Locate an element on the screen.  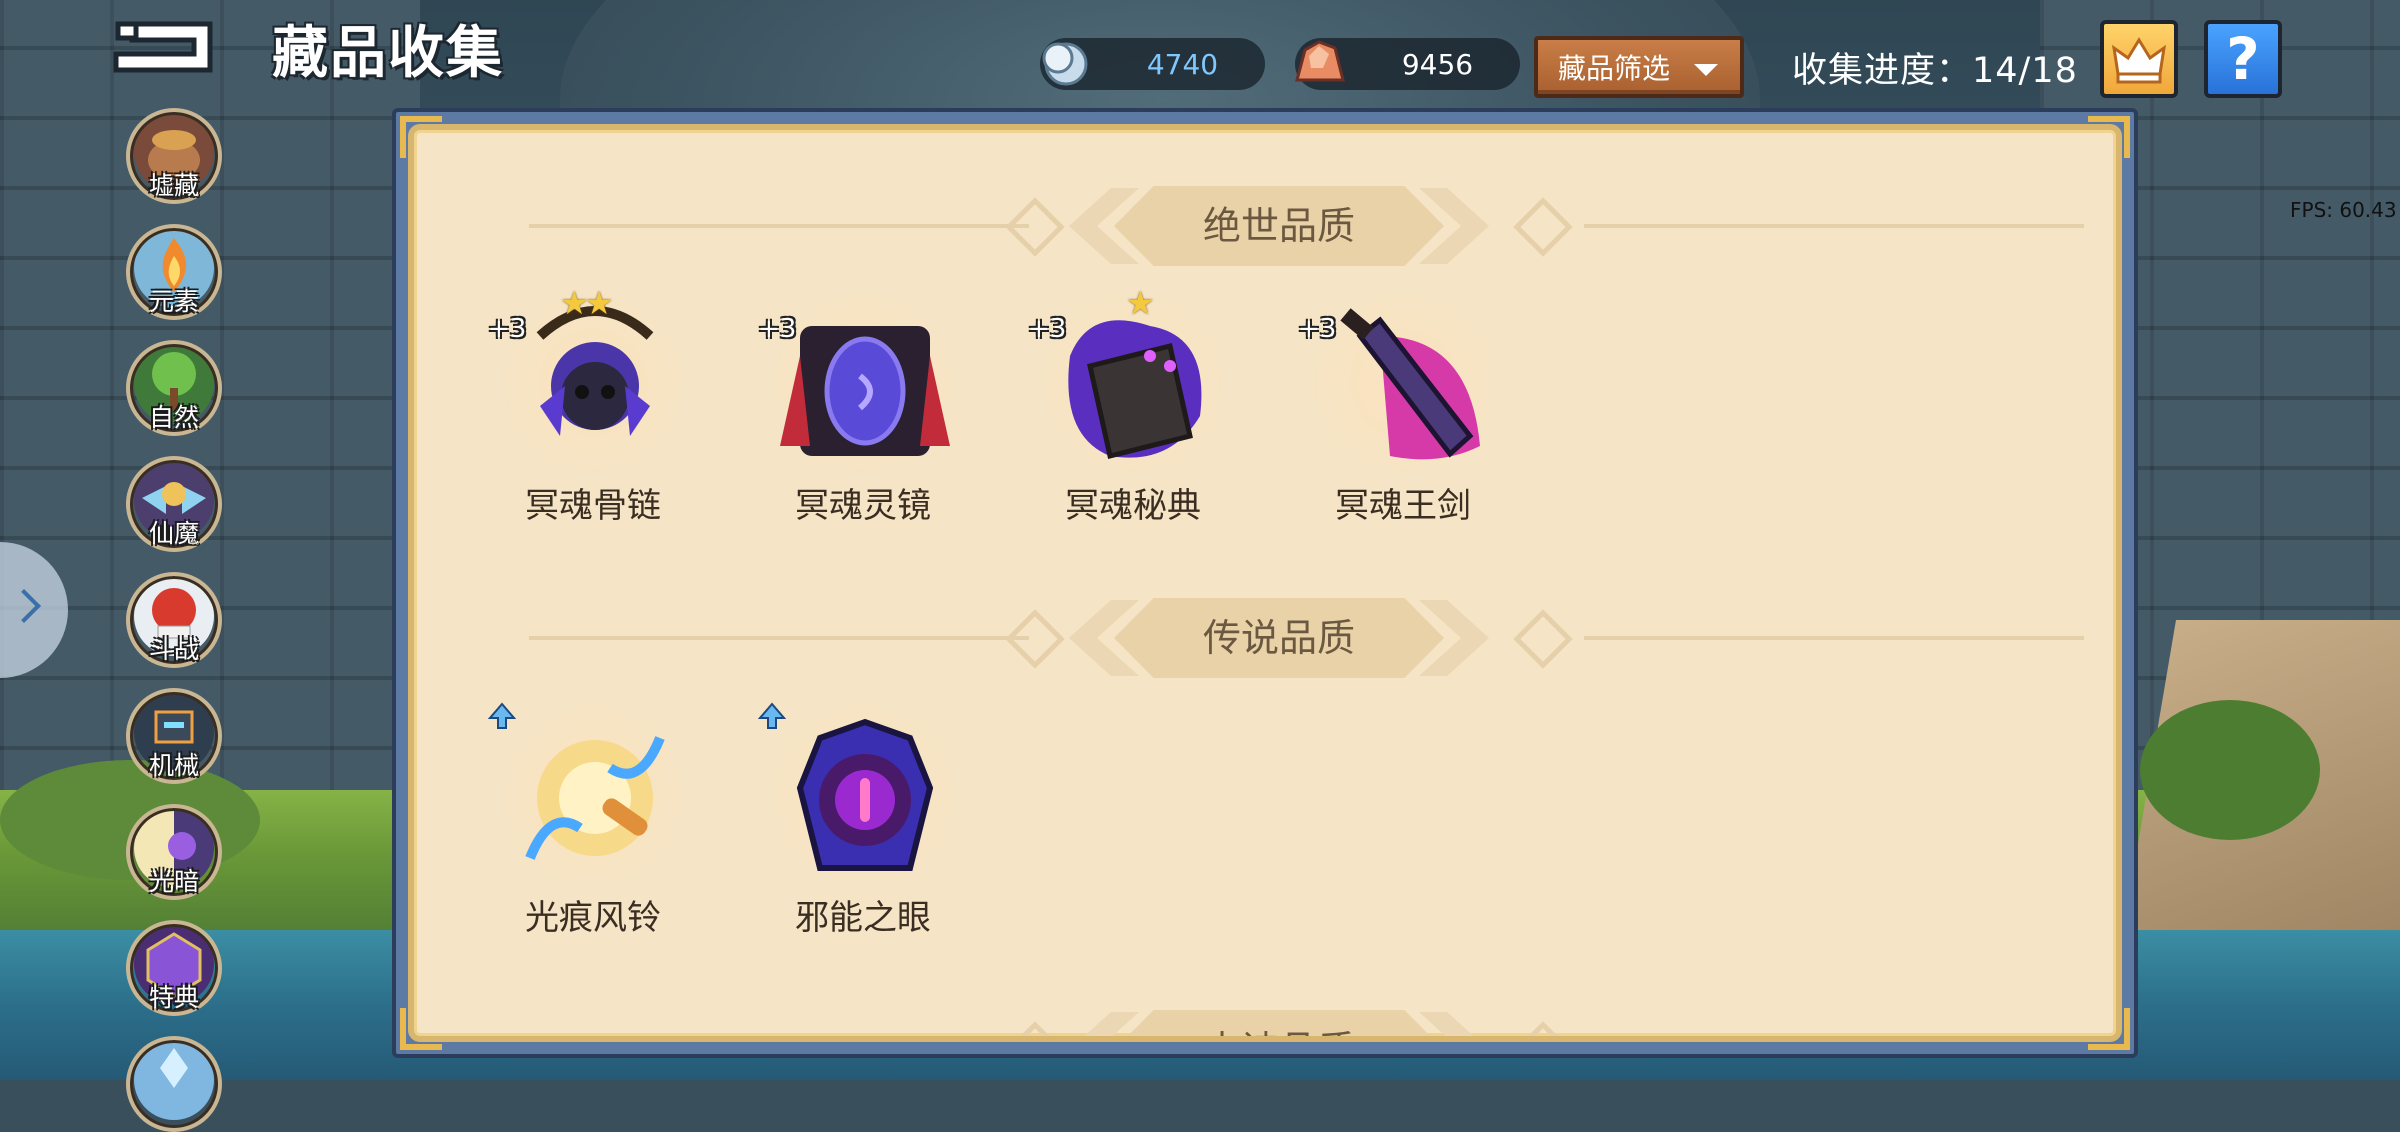
filter-label: 藏品筛选 is located at coordinates (1614, 68).